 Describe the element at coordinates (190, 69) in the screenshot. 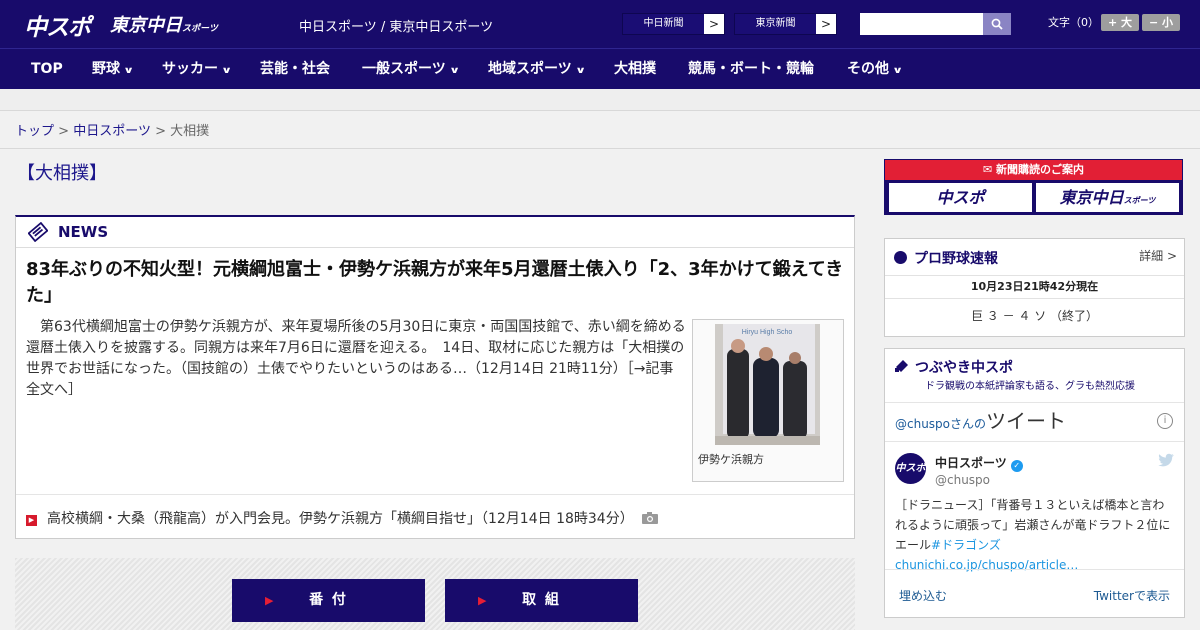

I see `nav-label: サッカー` at that location.